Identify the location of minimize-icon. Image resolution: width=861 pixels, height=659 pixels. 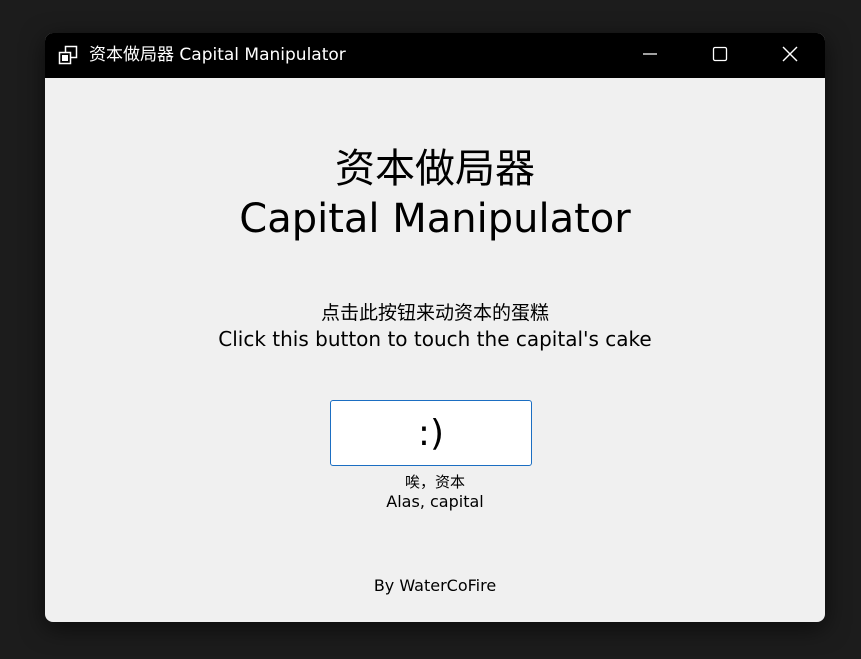
(650, 56).